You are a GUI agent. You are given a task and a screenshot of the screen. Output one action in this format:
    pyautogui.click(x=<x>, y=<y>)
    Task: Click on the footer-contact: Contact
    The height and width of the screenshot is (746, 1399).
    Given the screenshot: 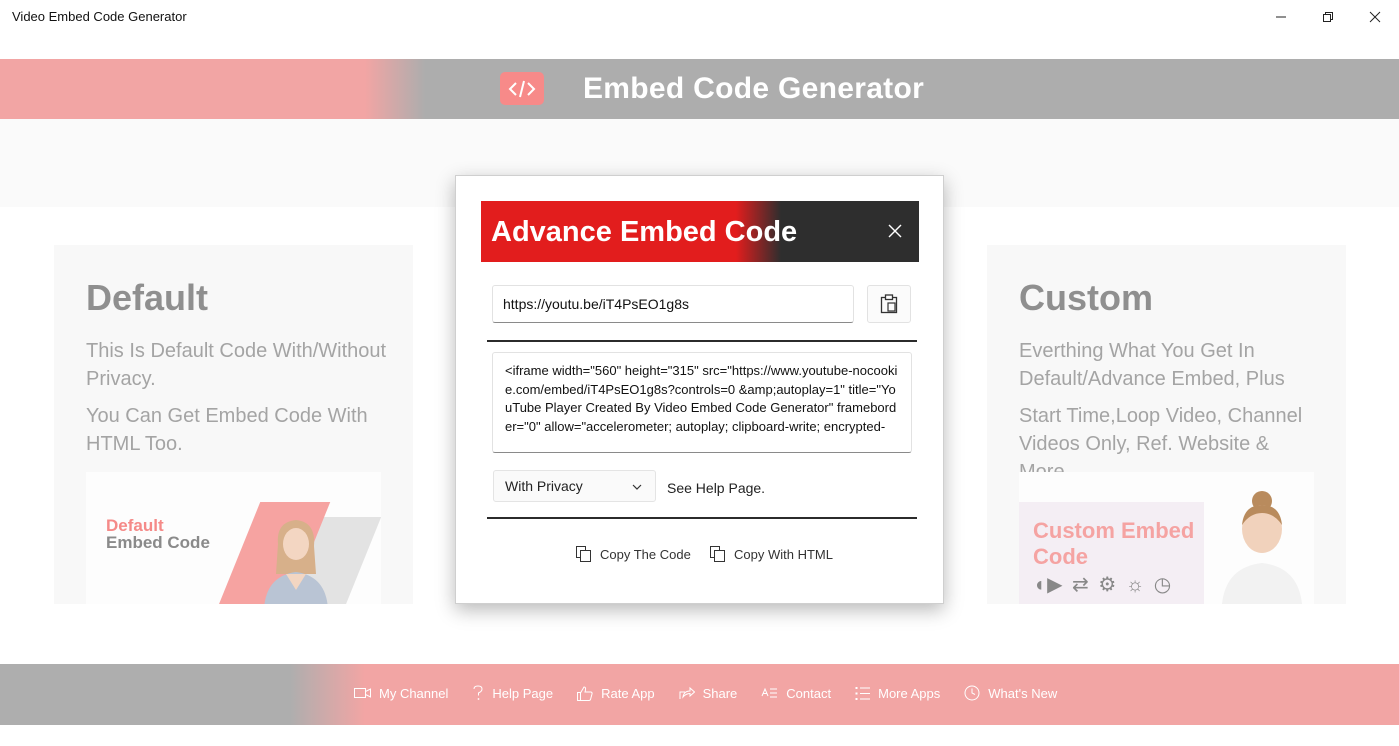 What is the action you would take?
    pyautogui.click(x=796, y=693)
    